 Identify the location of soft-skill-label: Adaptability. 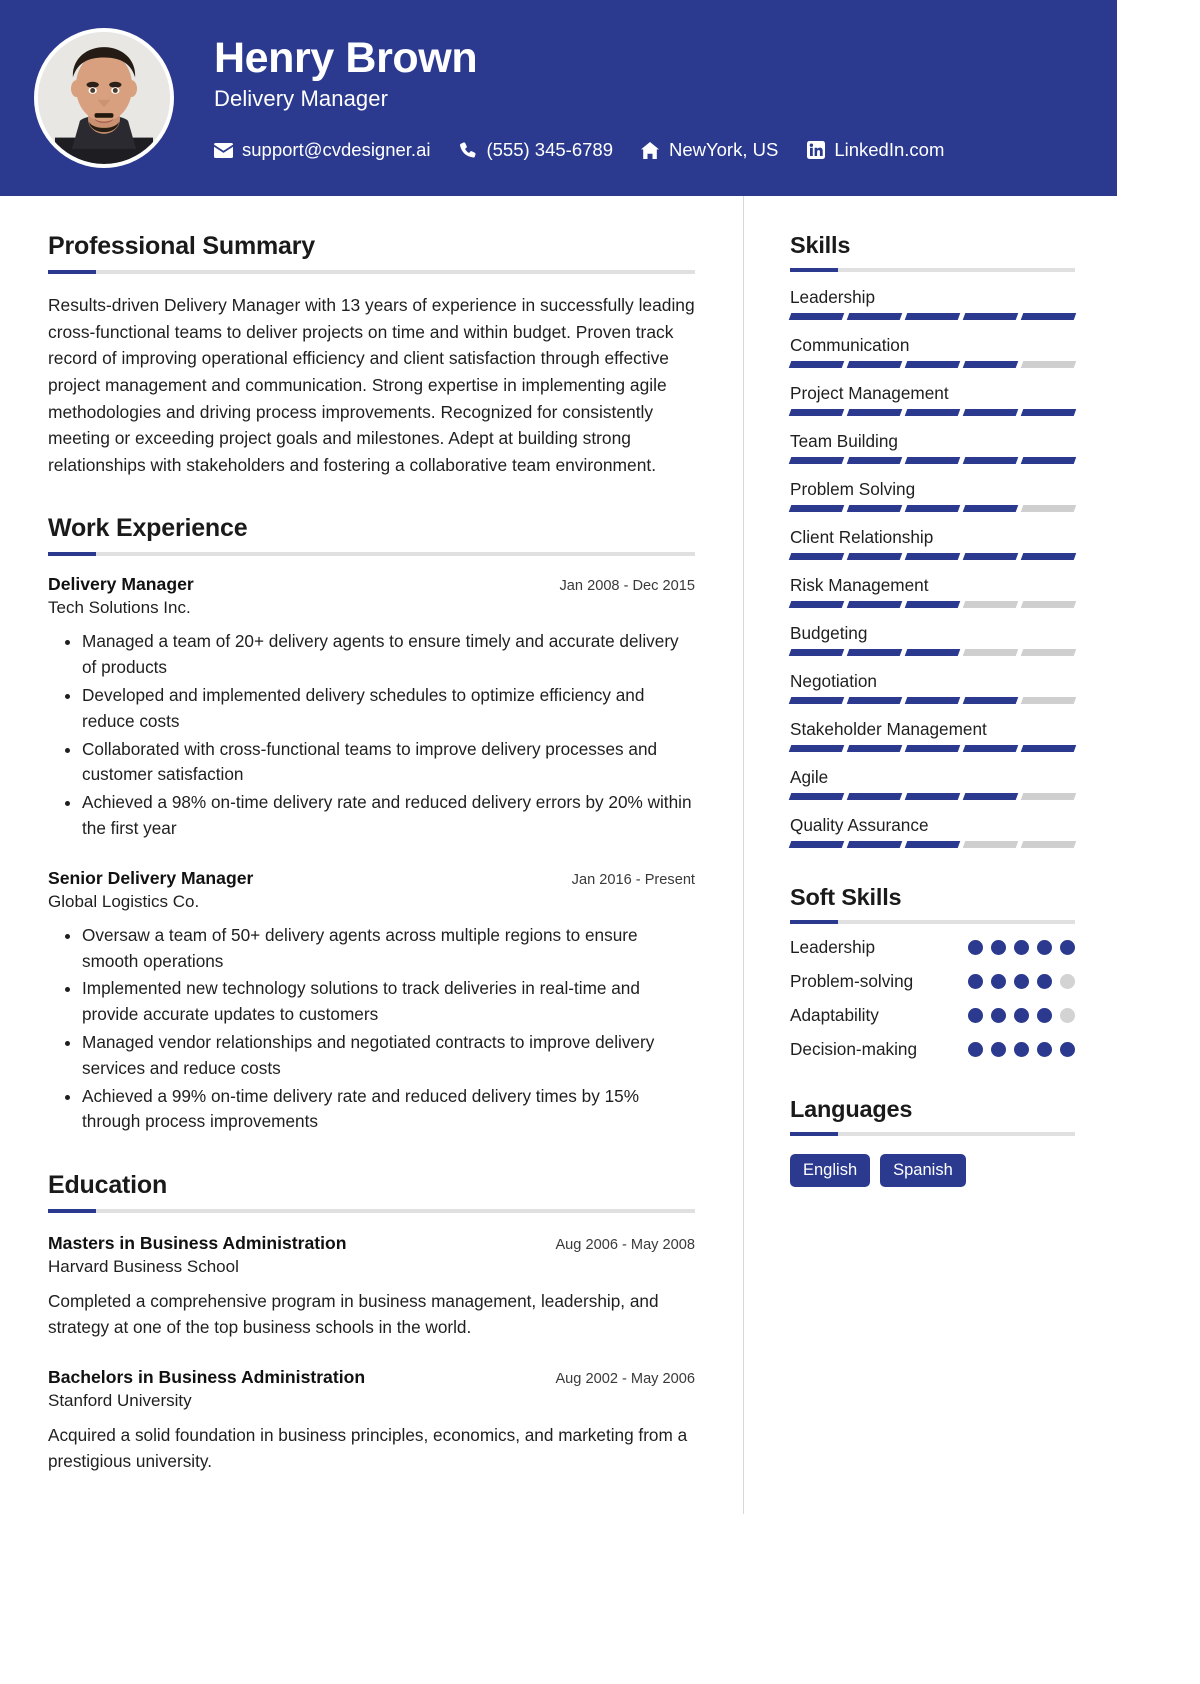
(834, 1015).